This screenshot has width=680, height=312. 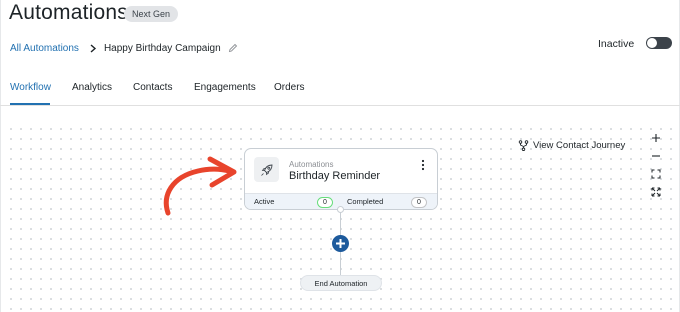 I want to click on view-contact-journey-button: View Contact Journey, so click(x=571, y=145).